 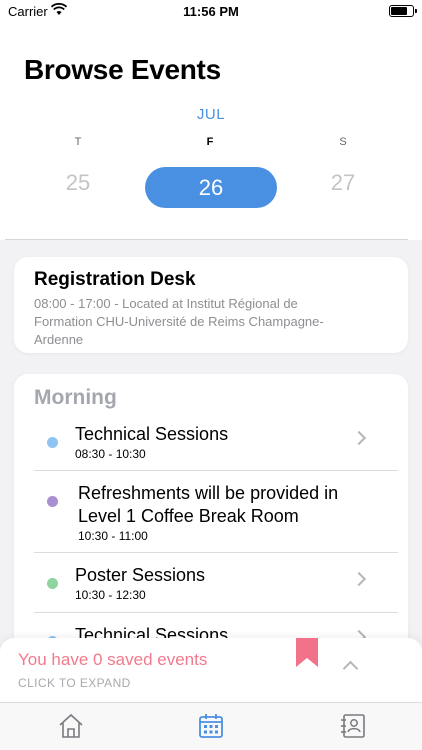 What do you see at coordinates (211, 114) in the screenshot?
I see `month-label: JUL` at bounding box center [211, 114].